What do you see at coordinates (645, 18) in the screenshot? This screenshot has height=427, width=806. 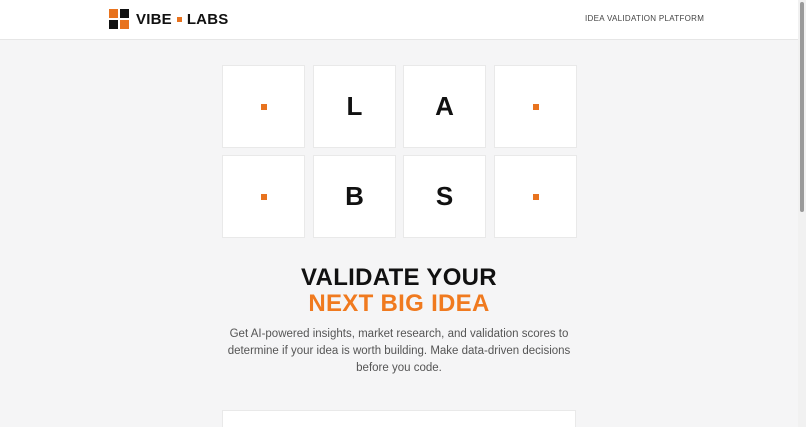 I see `header-tagline: IDEA VALIDATION PLATFORM` at bounding box center [645, 18].